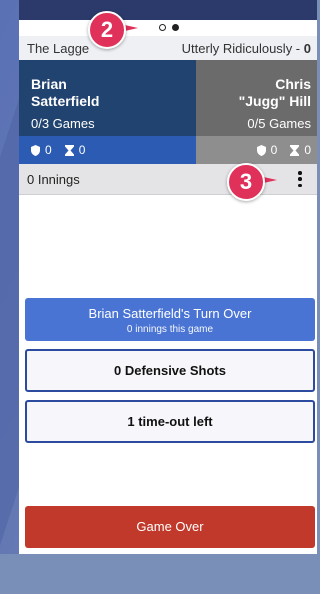 This screenshot has width=320, height=594. I want to click on player-left-stats: 0 0, so click(107, 150).